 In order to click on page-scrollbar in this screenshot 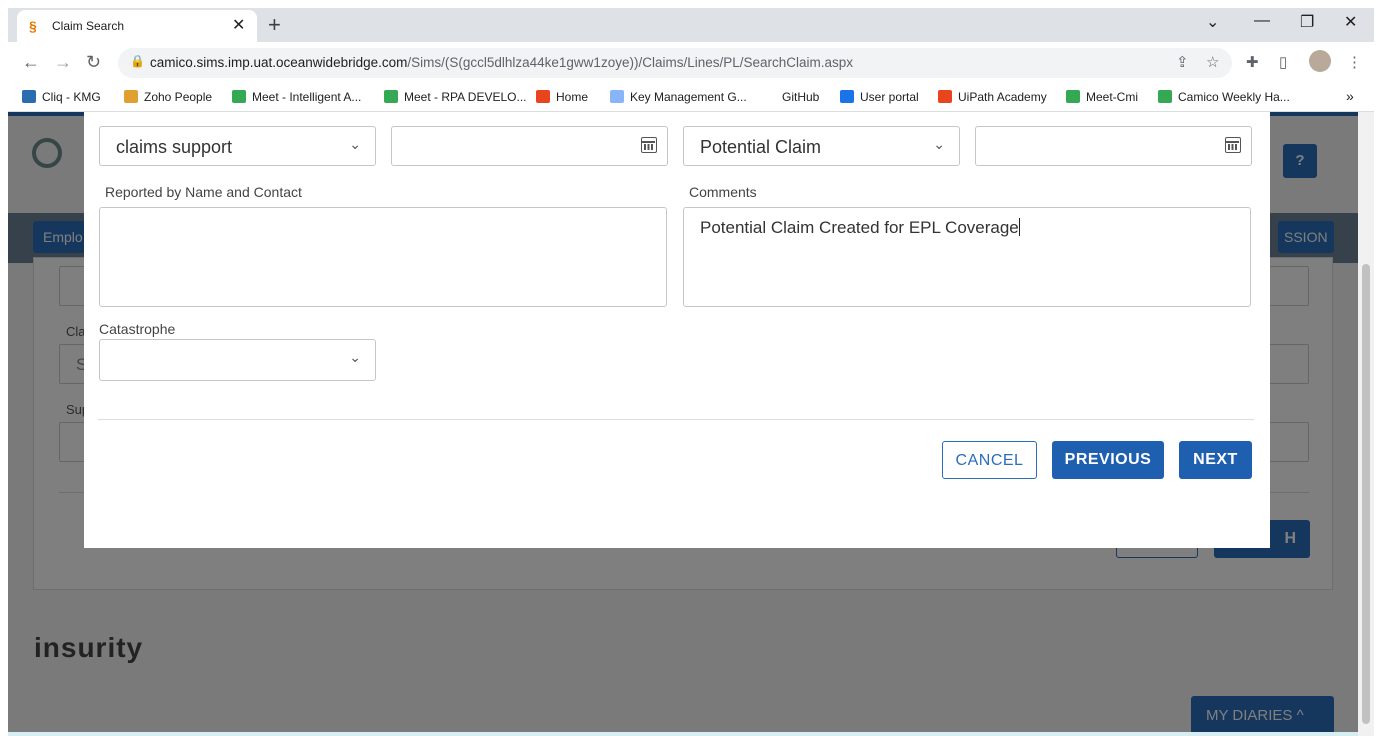, I will do `click(1366, 424)`.